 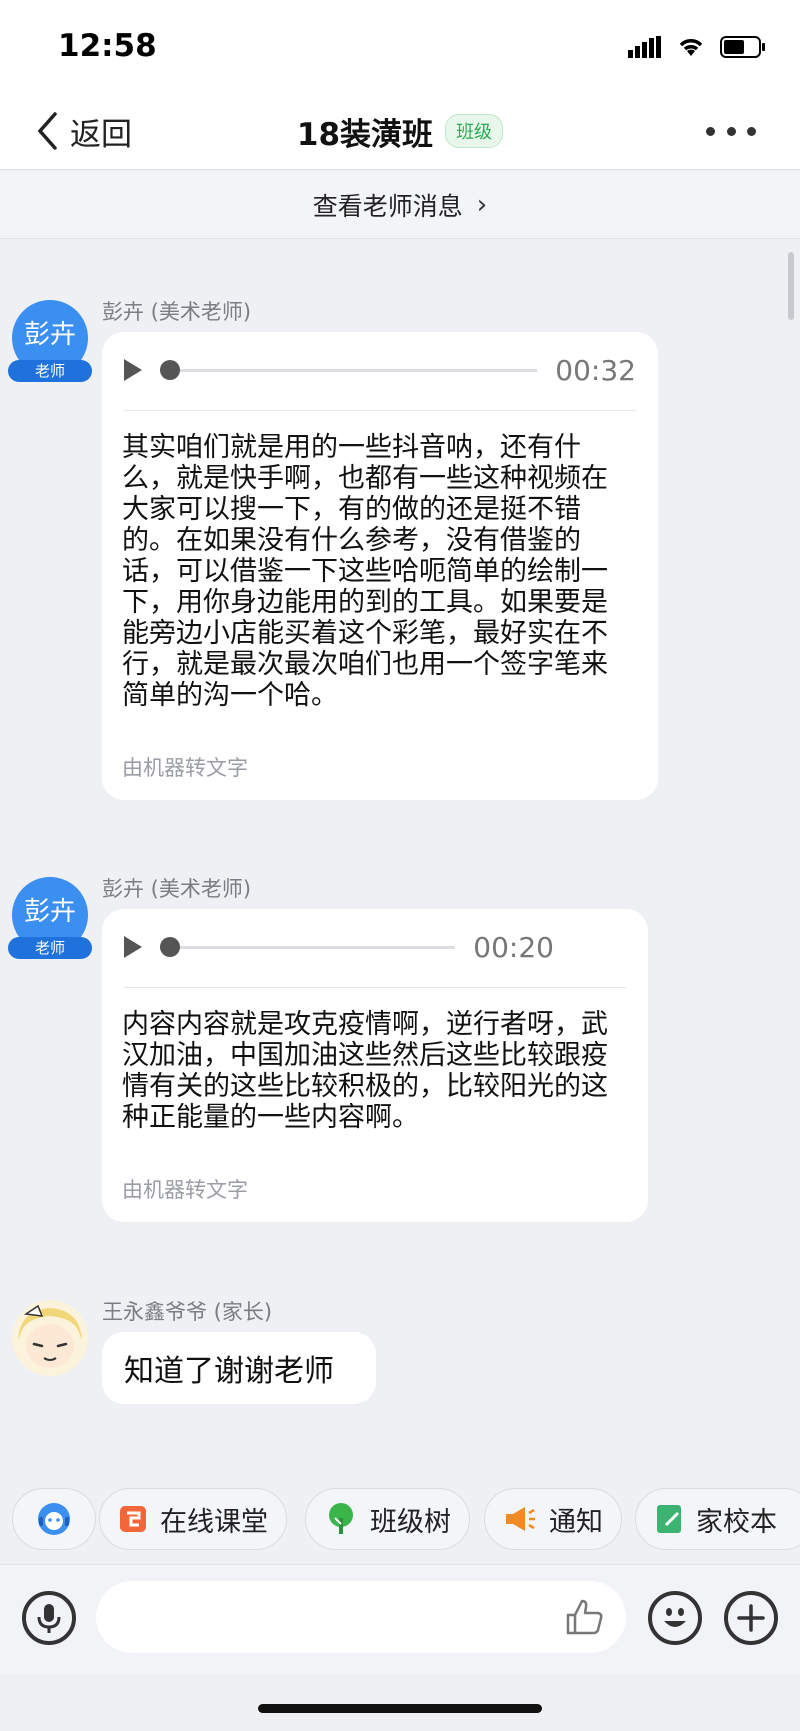 What do you see at coordinates (229, 1371) in the screenshot?
I see `message-text: 知道了谢谢老师` at bounding box center [229, 1371].